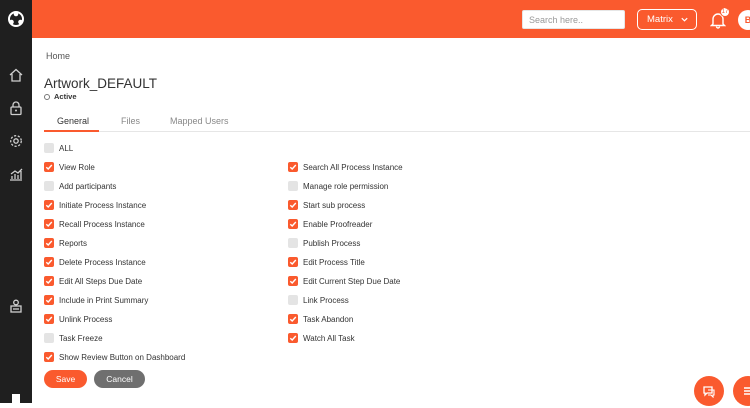 Image resolution: width=750 pixels, height=408 pixels. Describe the element at coordinates (326, 300) in the screenshot. I see `permission-label: Link Process` at that location.